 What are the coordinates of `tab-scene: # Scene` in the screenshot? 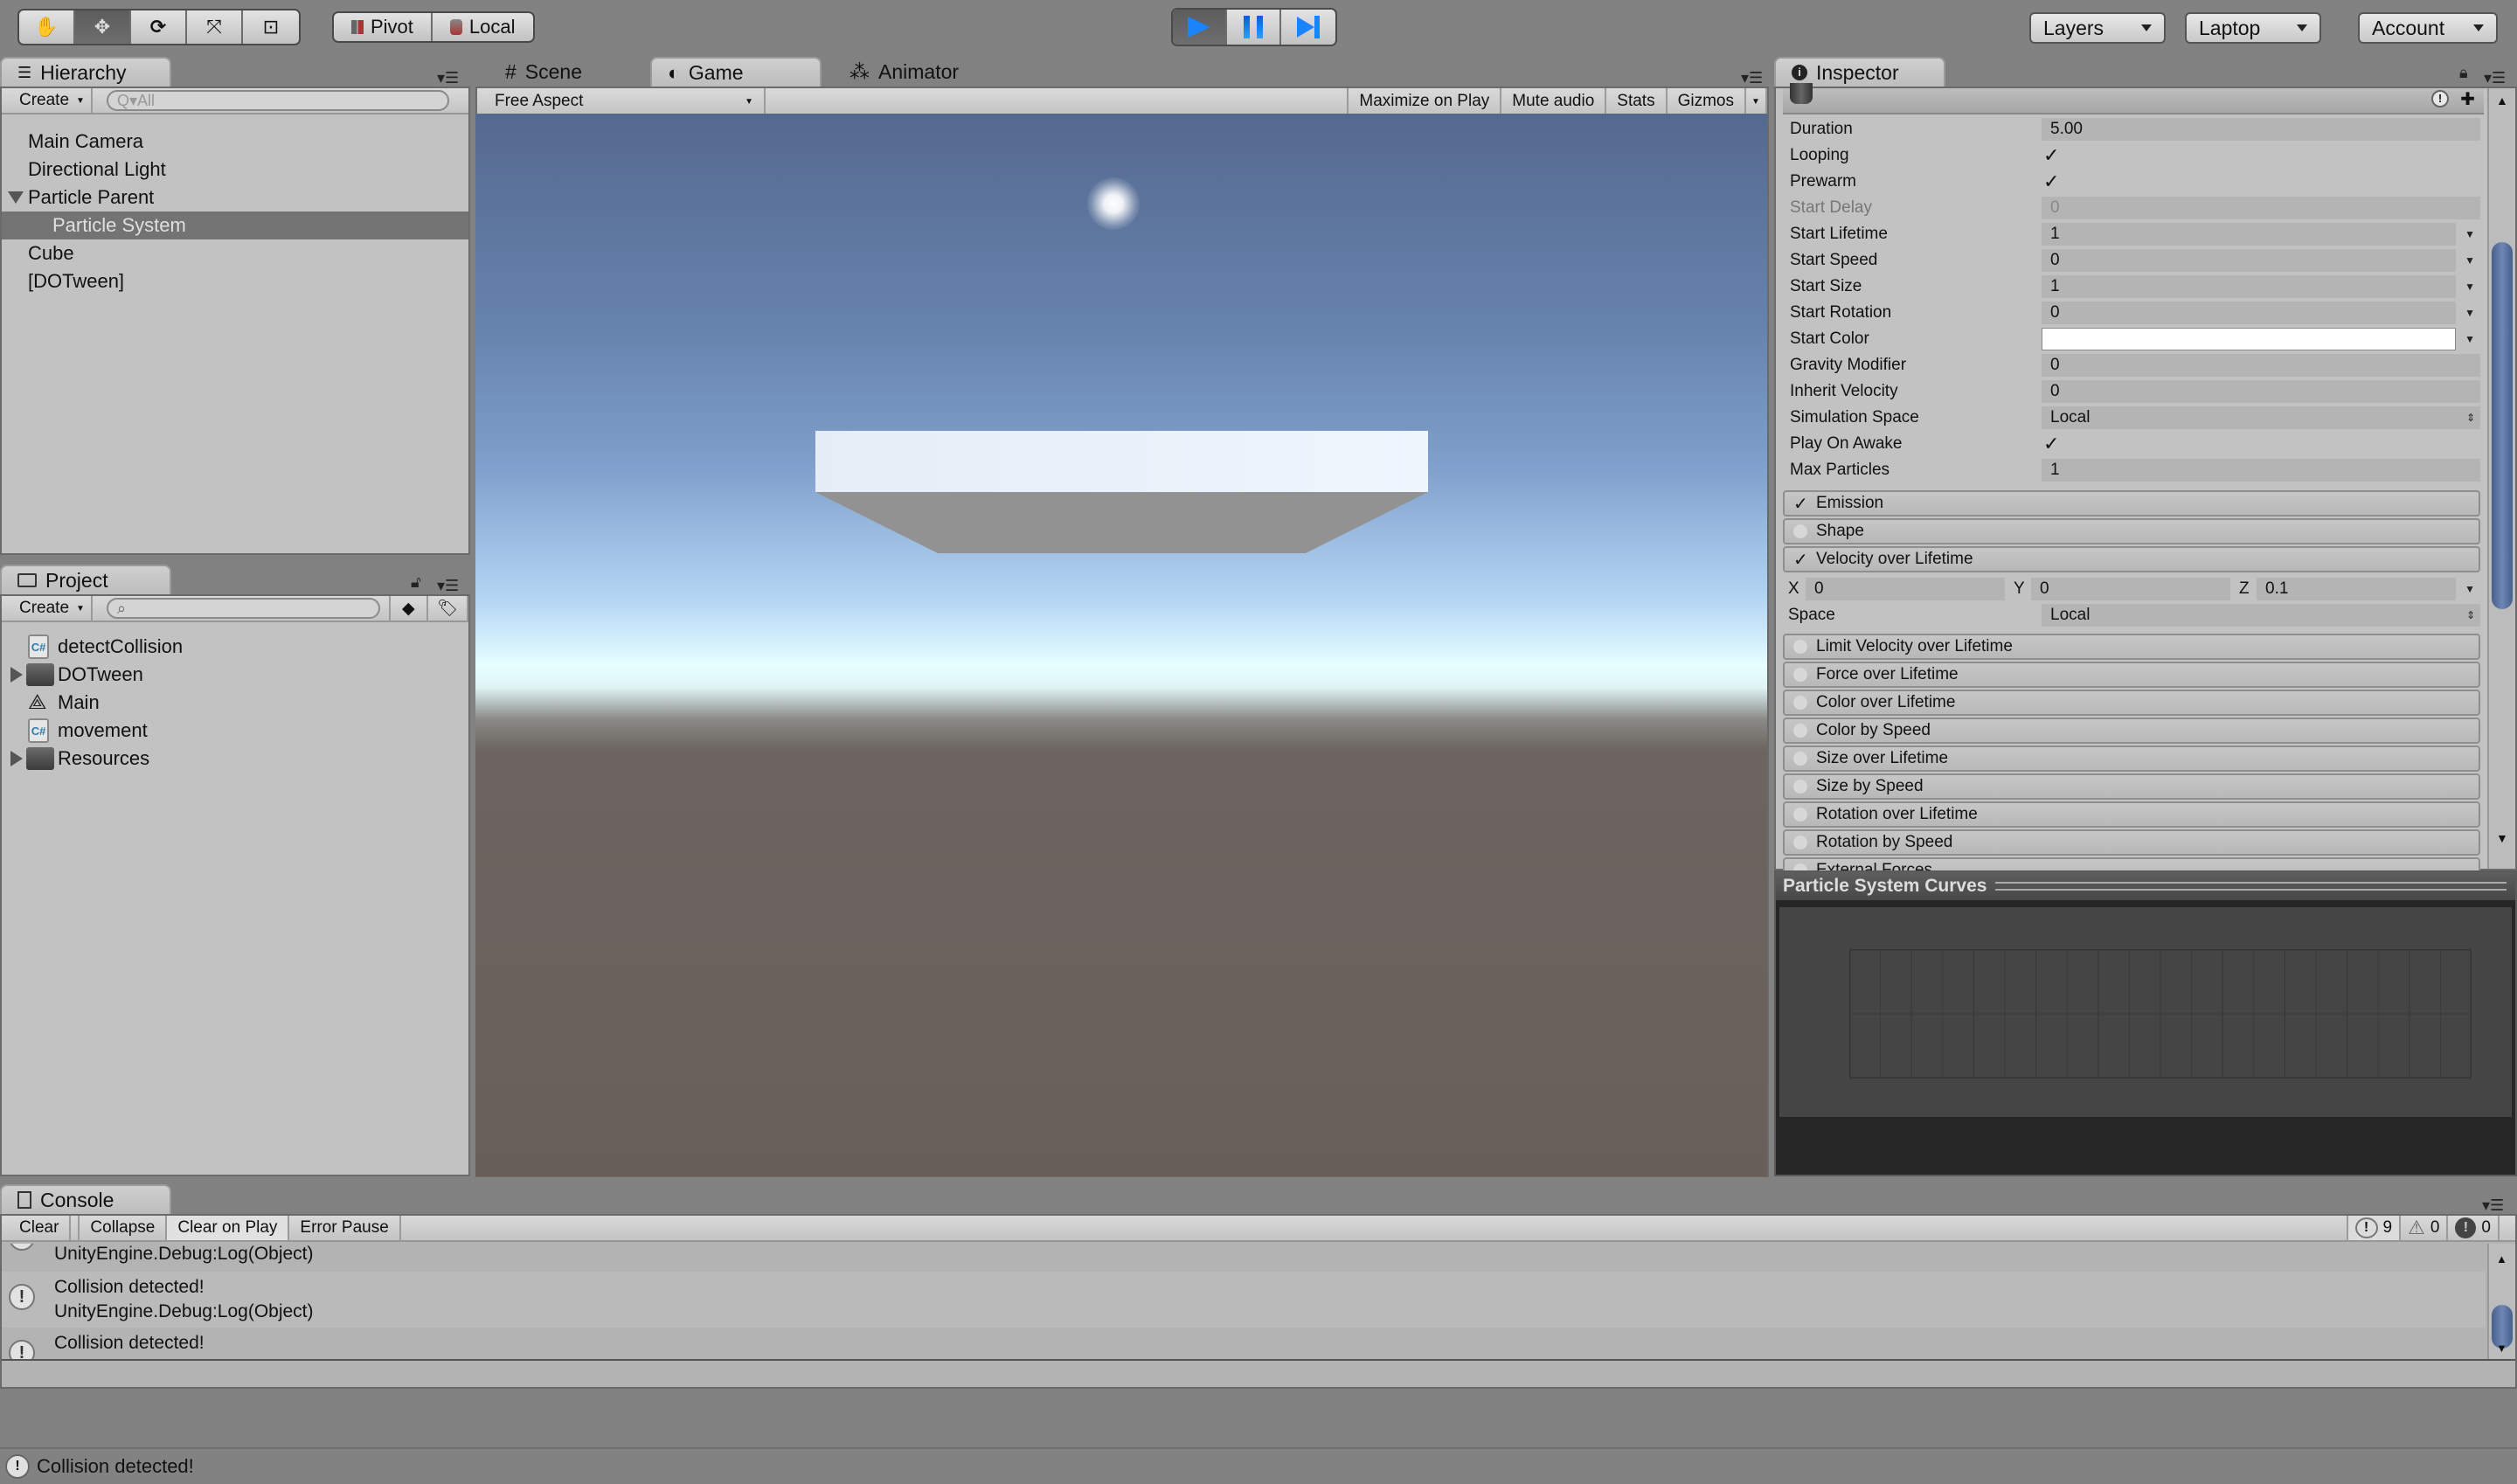 It's located at (555, 72).